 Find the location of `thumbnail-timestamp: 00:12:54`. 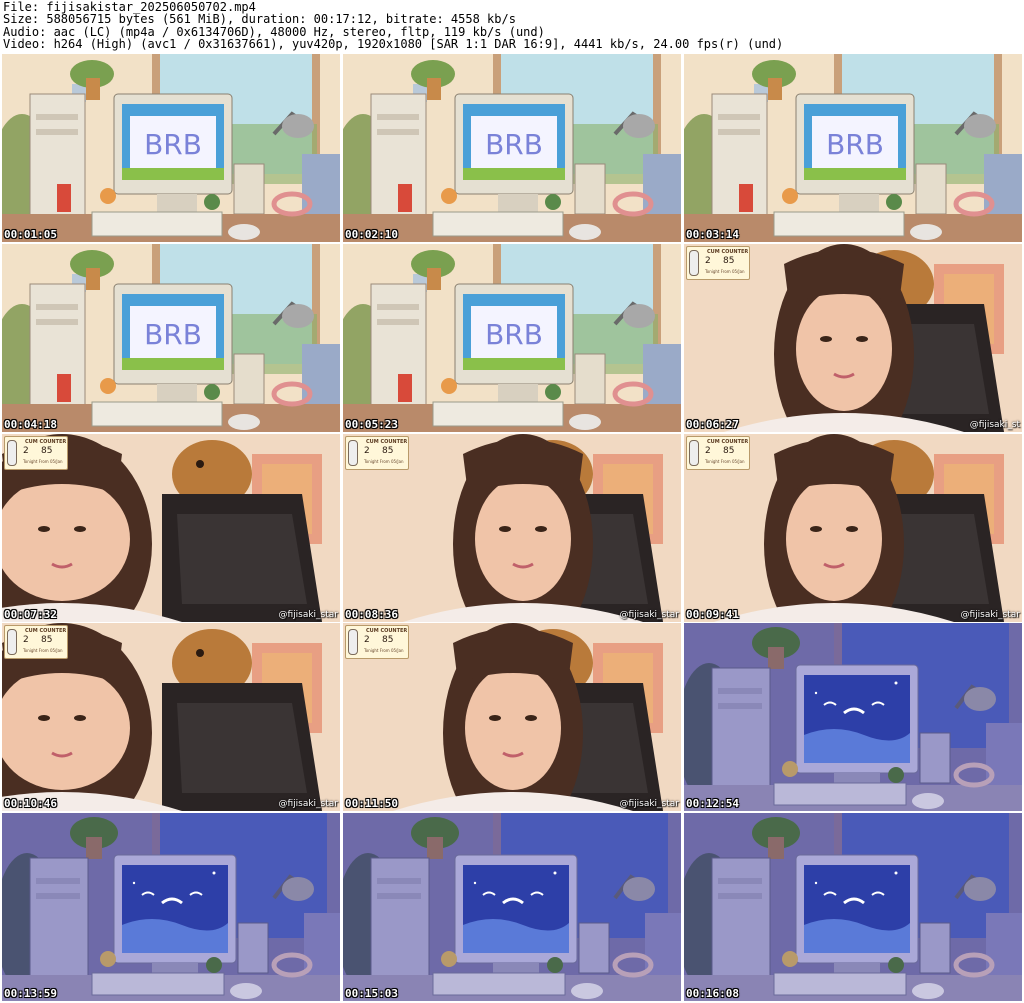

thumbnail-timestamp: 00:12:54 is located at coordinates (712, 804).